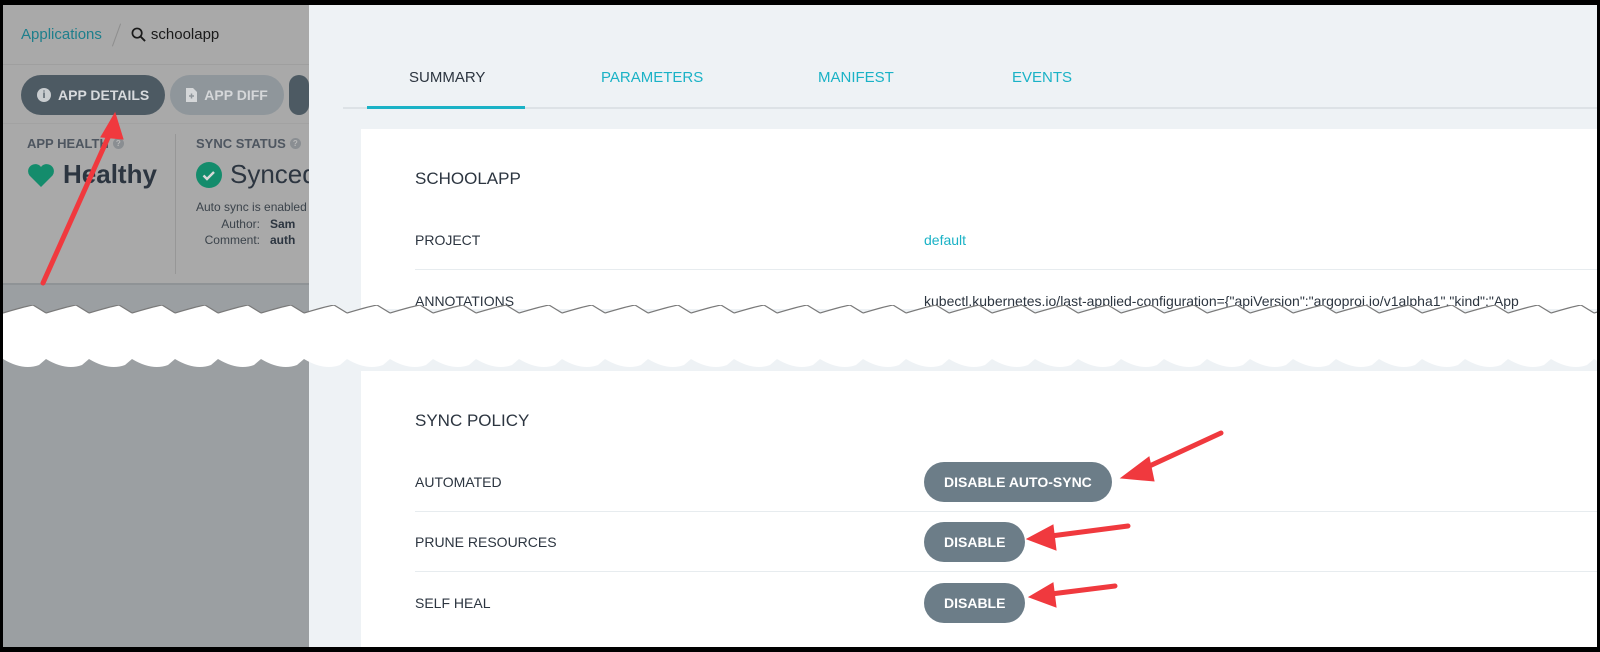  I want to click on self-heal-row: SELF HEAL DISABLE, so click(1006, 602).